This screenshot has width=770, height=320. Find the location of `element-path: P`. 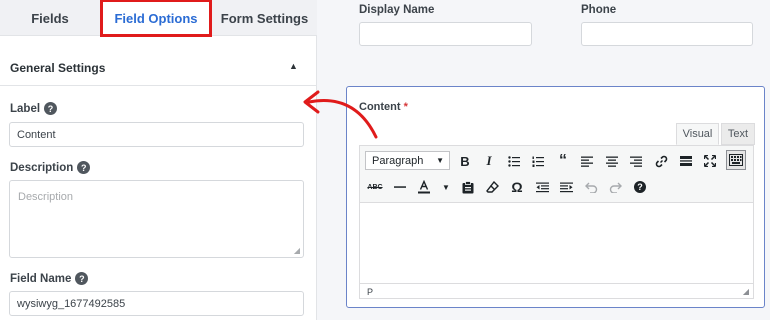

element-path: P is located at coordinates (370, 292).